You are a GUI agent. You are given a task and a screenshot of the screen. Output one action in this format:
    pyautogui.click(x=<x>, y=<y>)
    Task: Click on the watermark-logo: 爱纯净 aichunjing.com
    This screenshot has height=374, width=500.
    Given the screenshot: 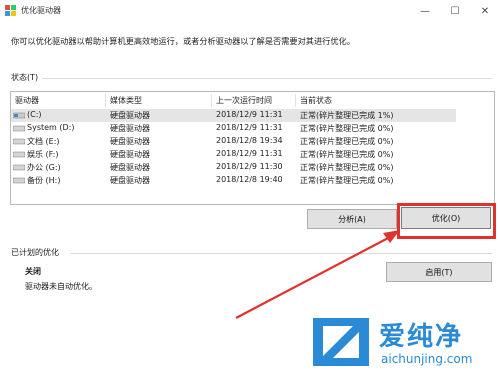 What is the action you would take?
    pyautogui.click(x=403, y=341)
    